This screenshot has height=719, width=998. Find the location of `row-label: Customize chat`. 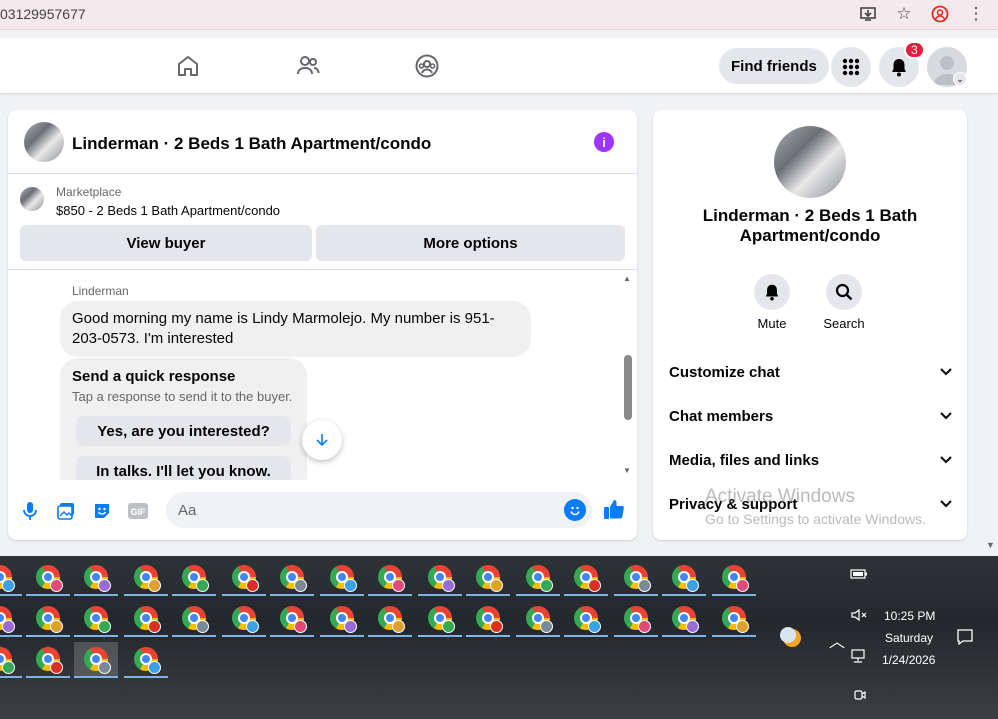

row-label: Customize chat is located at coordinates (724, 372).